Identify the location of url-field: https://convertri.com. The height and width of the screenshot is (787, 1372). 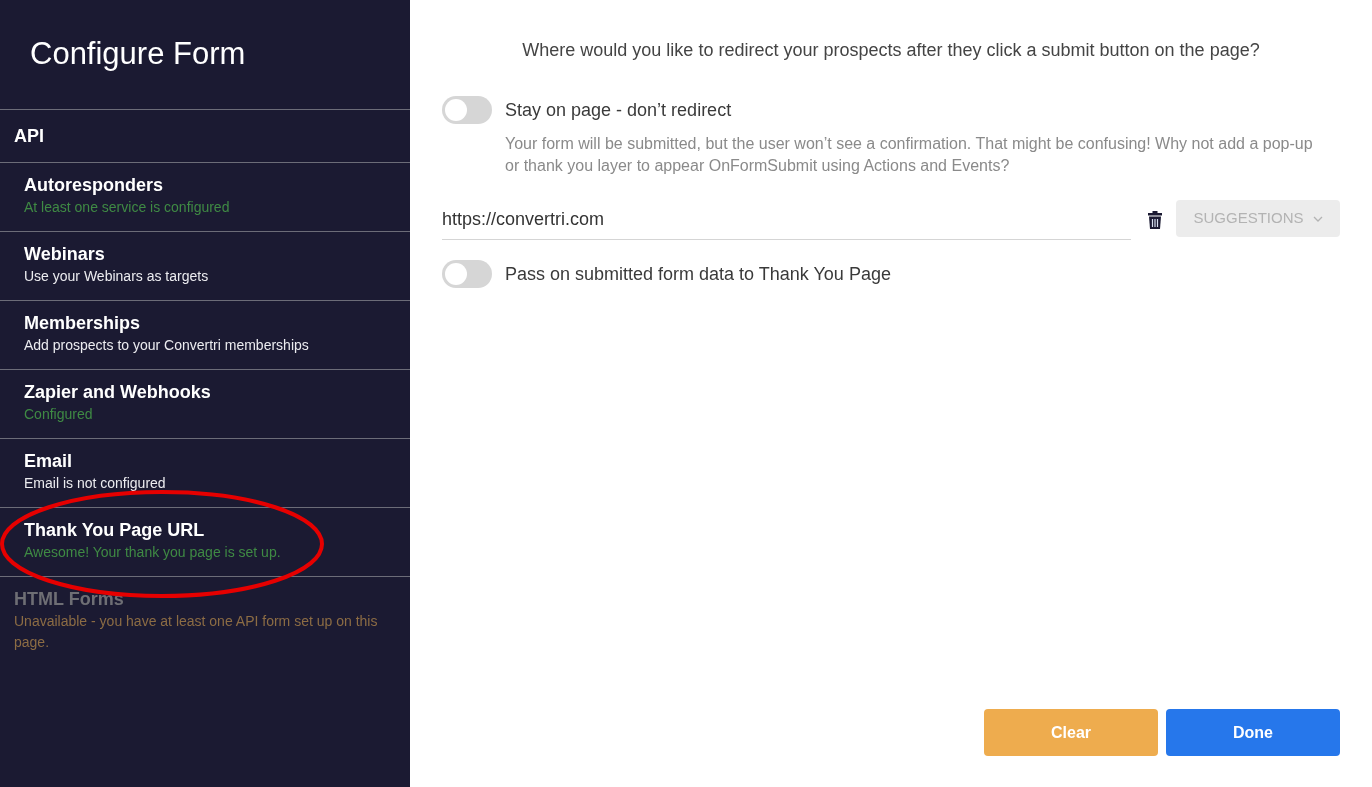
(786, 220).